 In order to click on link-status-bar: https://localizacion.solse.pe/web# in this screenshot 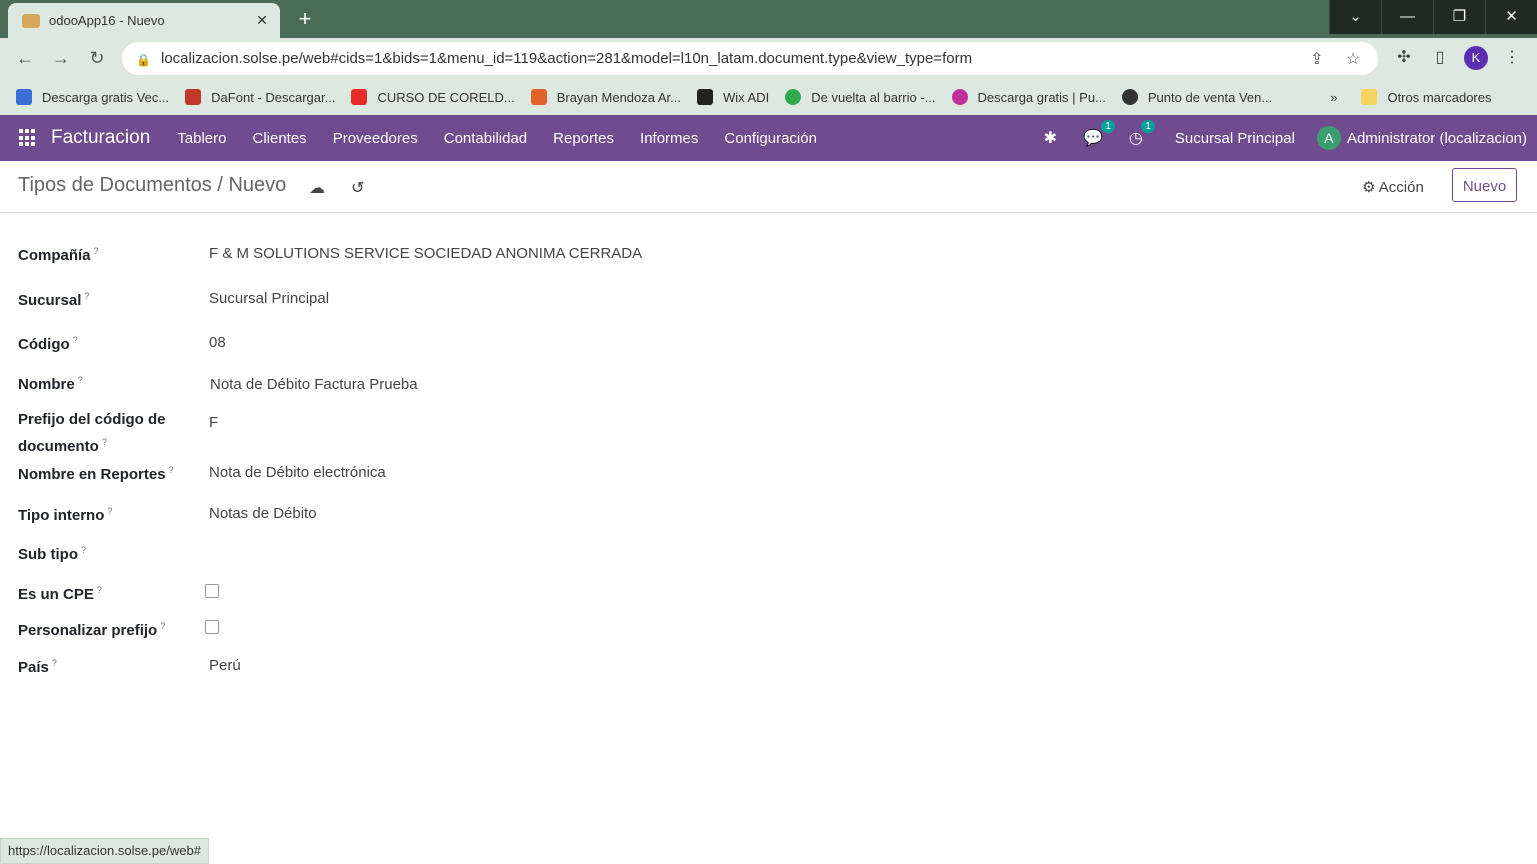, I will do `click(104, 851)`.